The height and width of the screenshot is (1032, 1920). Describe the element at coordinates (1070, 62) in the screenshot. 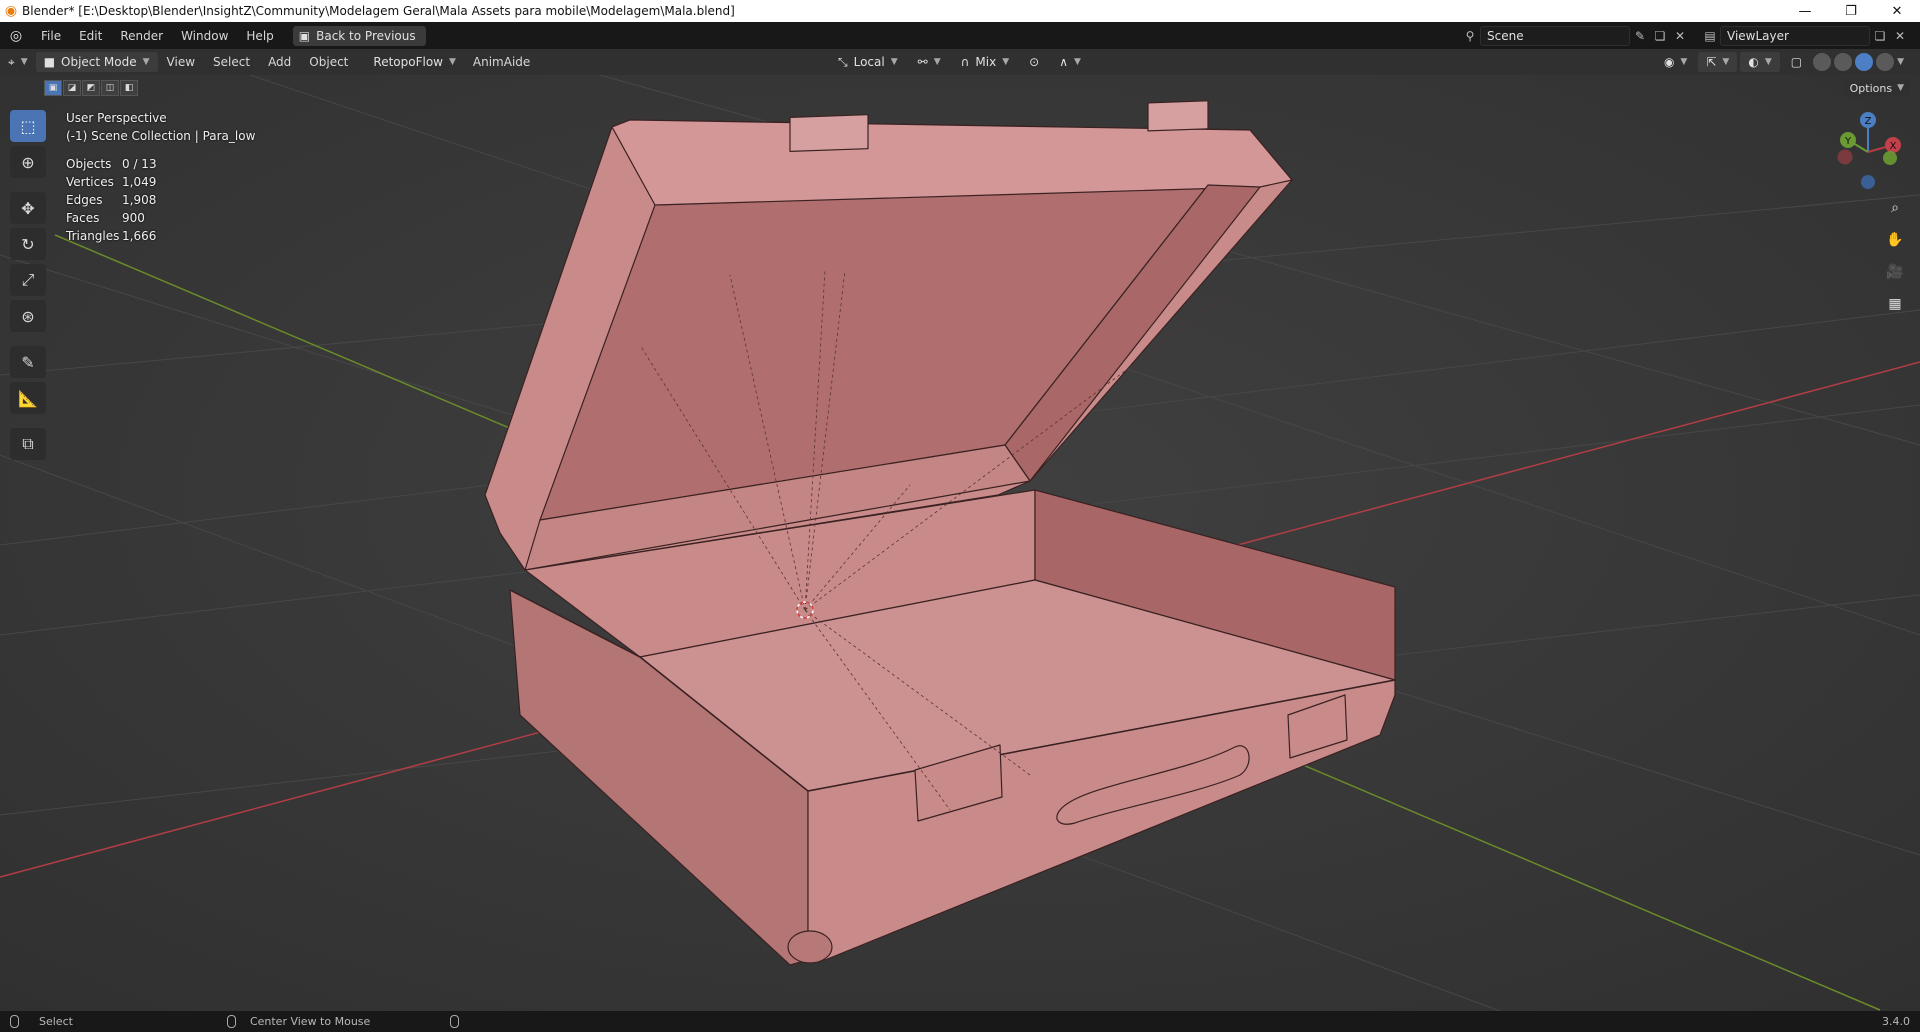

I see `falloff-dropdown: ∧ ▼` at that location.